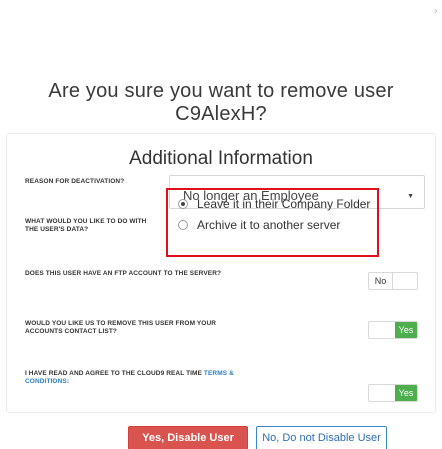 The image size is (442, 449). Describe the element at coordinates (381, 281) in the screenshot. I see `ftp-toggle-value: No` at that location.